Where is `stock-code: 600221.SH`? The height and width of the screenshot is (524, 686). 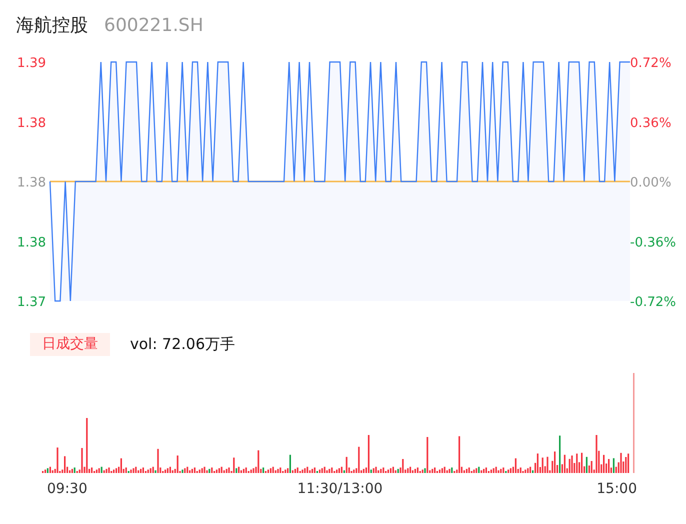 stock-code: 600221.SH is located at coordinates (154, 26).